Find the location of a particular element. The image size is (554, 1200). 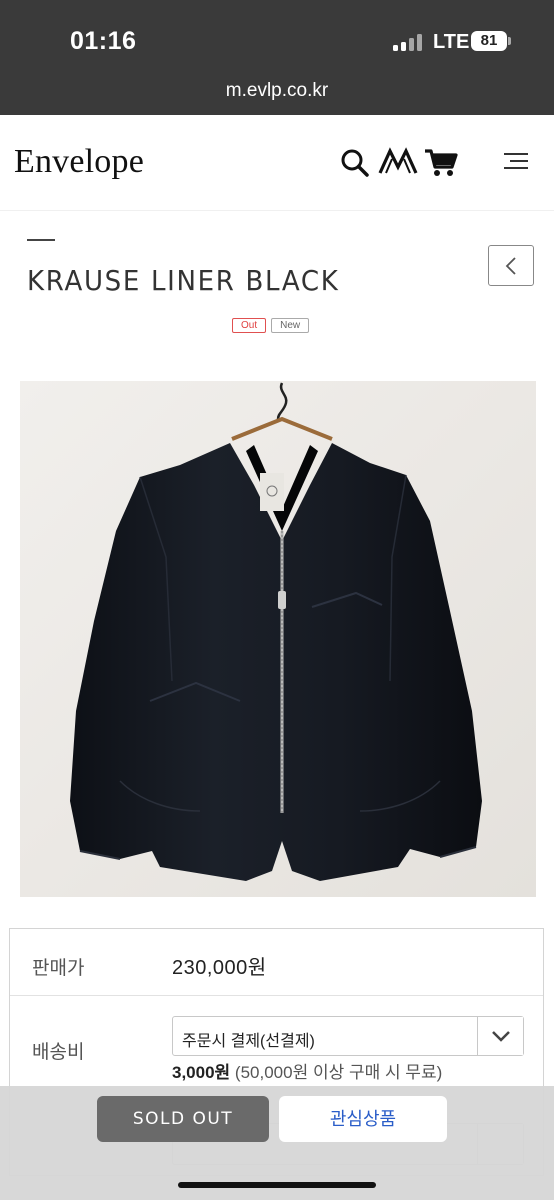

battery-icon: 81 is located at coordinates (489, 41).